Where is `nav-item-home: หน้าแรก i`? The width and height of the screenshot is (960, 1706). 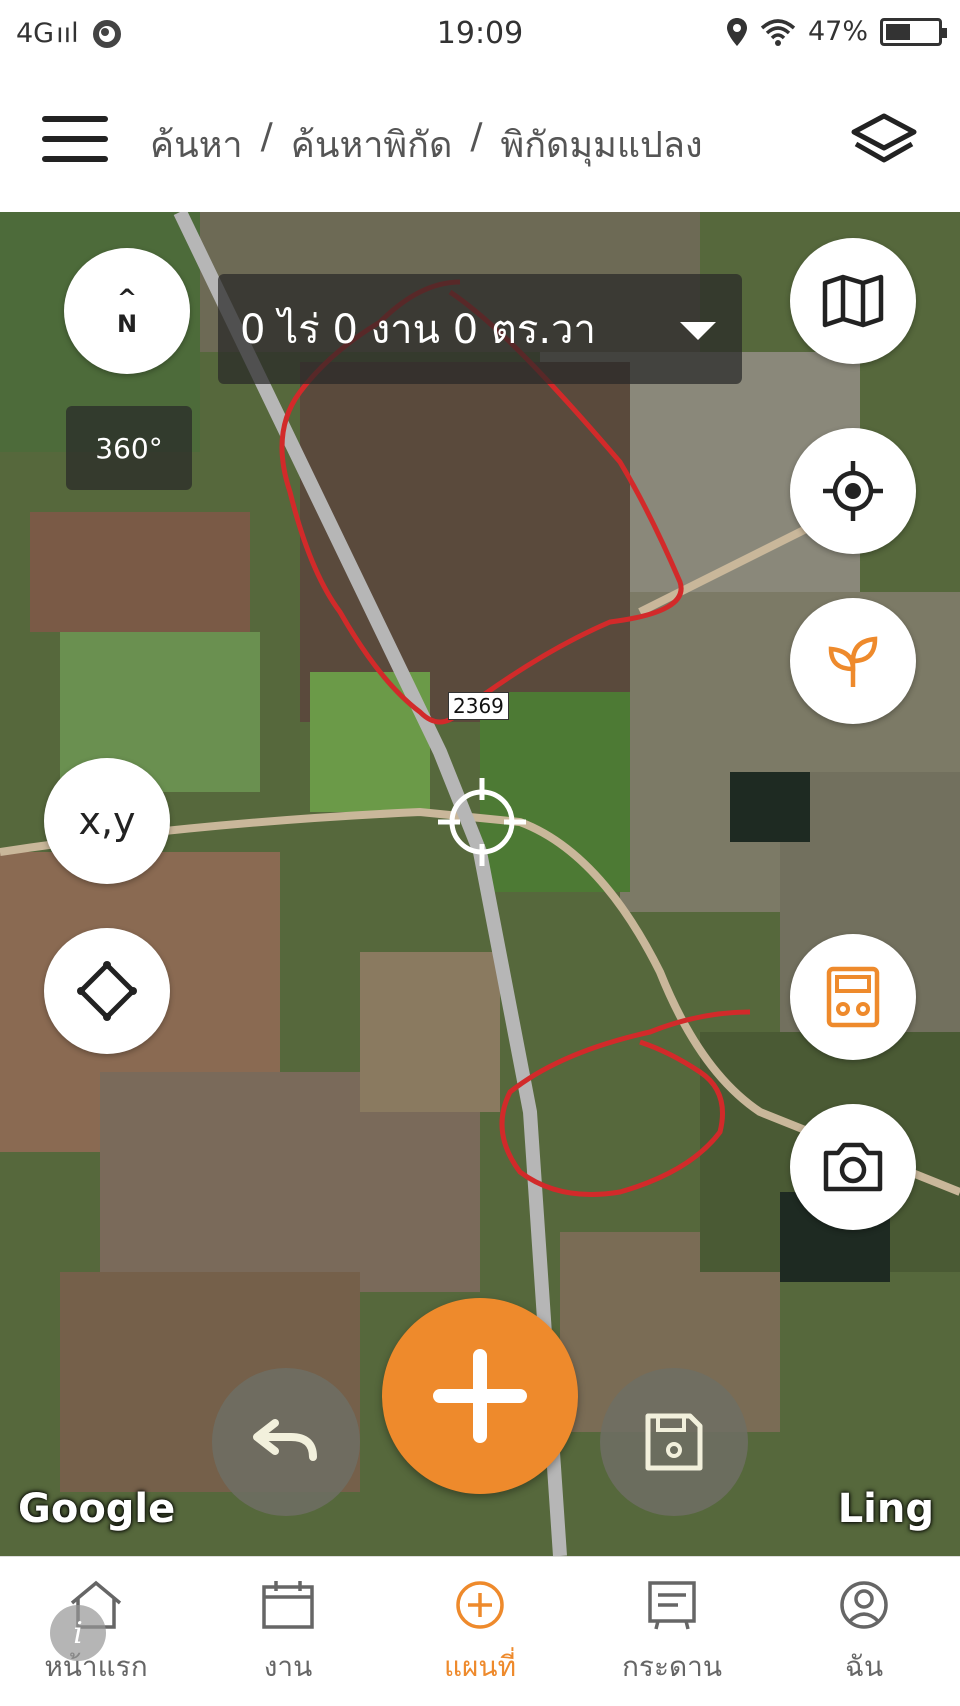
nav-item-home: หน้าแรก i is located at coordinates (96, 1631).